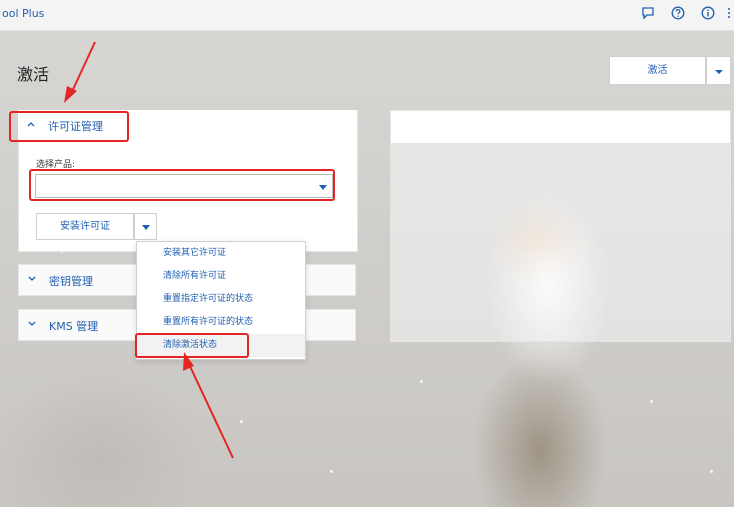 The height and width of the screenshot is (507, 734). I want to click on menu-item-reset-all-licenses: 重置所有许可证的状态, so click(221, 322).